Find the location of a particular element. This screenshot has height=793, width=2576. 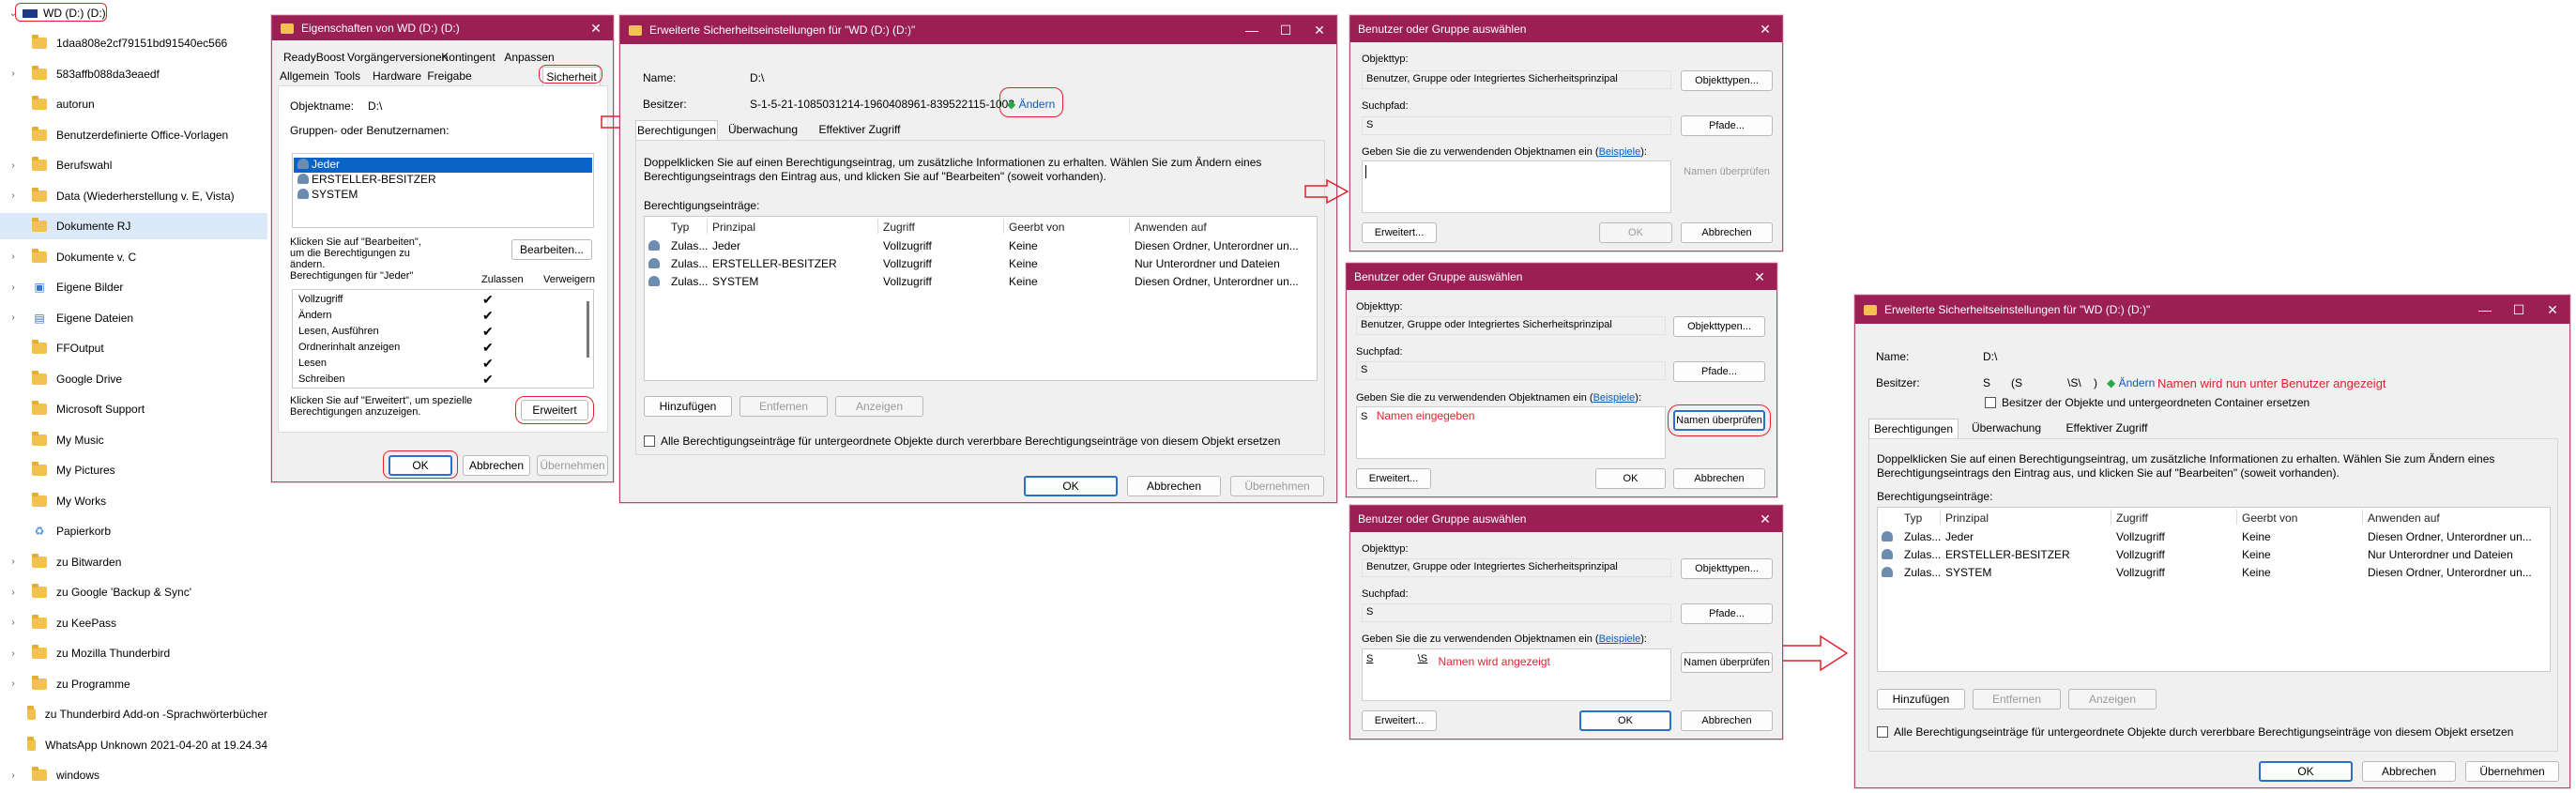

tree-item: Benutzerdefinierte Office-Vorlagen is located at coordinates (133, 135).